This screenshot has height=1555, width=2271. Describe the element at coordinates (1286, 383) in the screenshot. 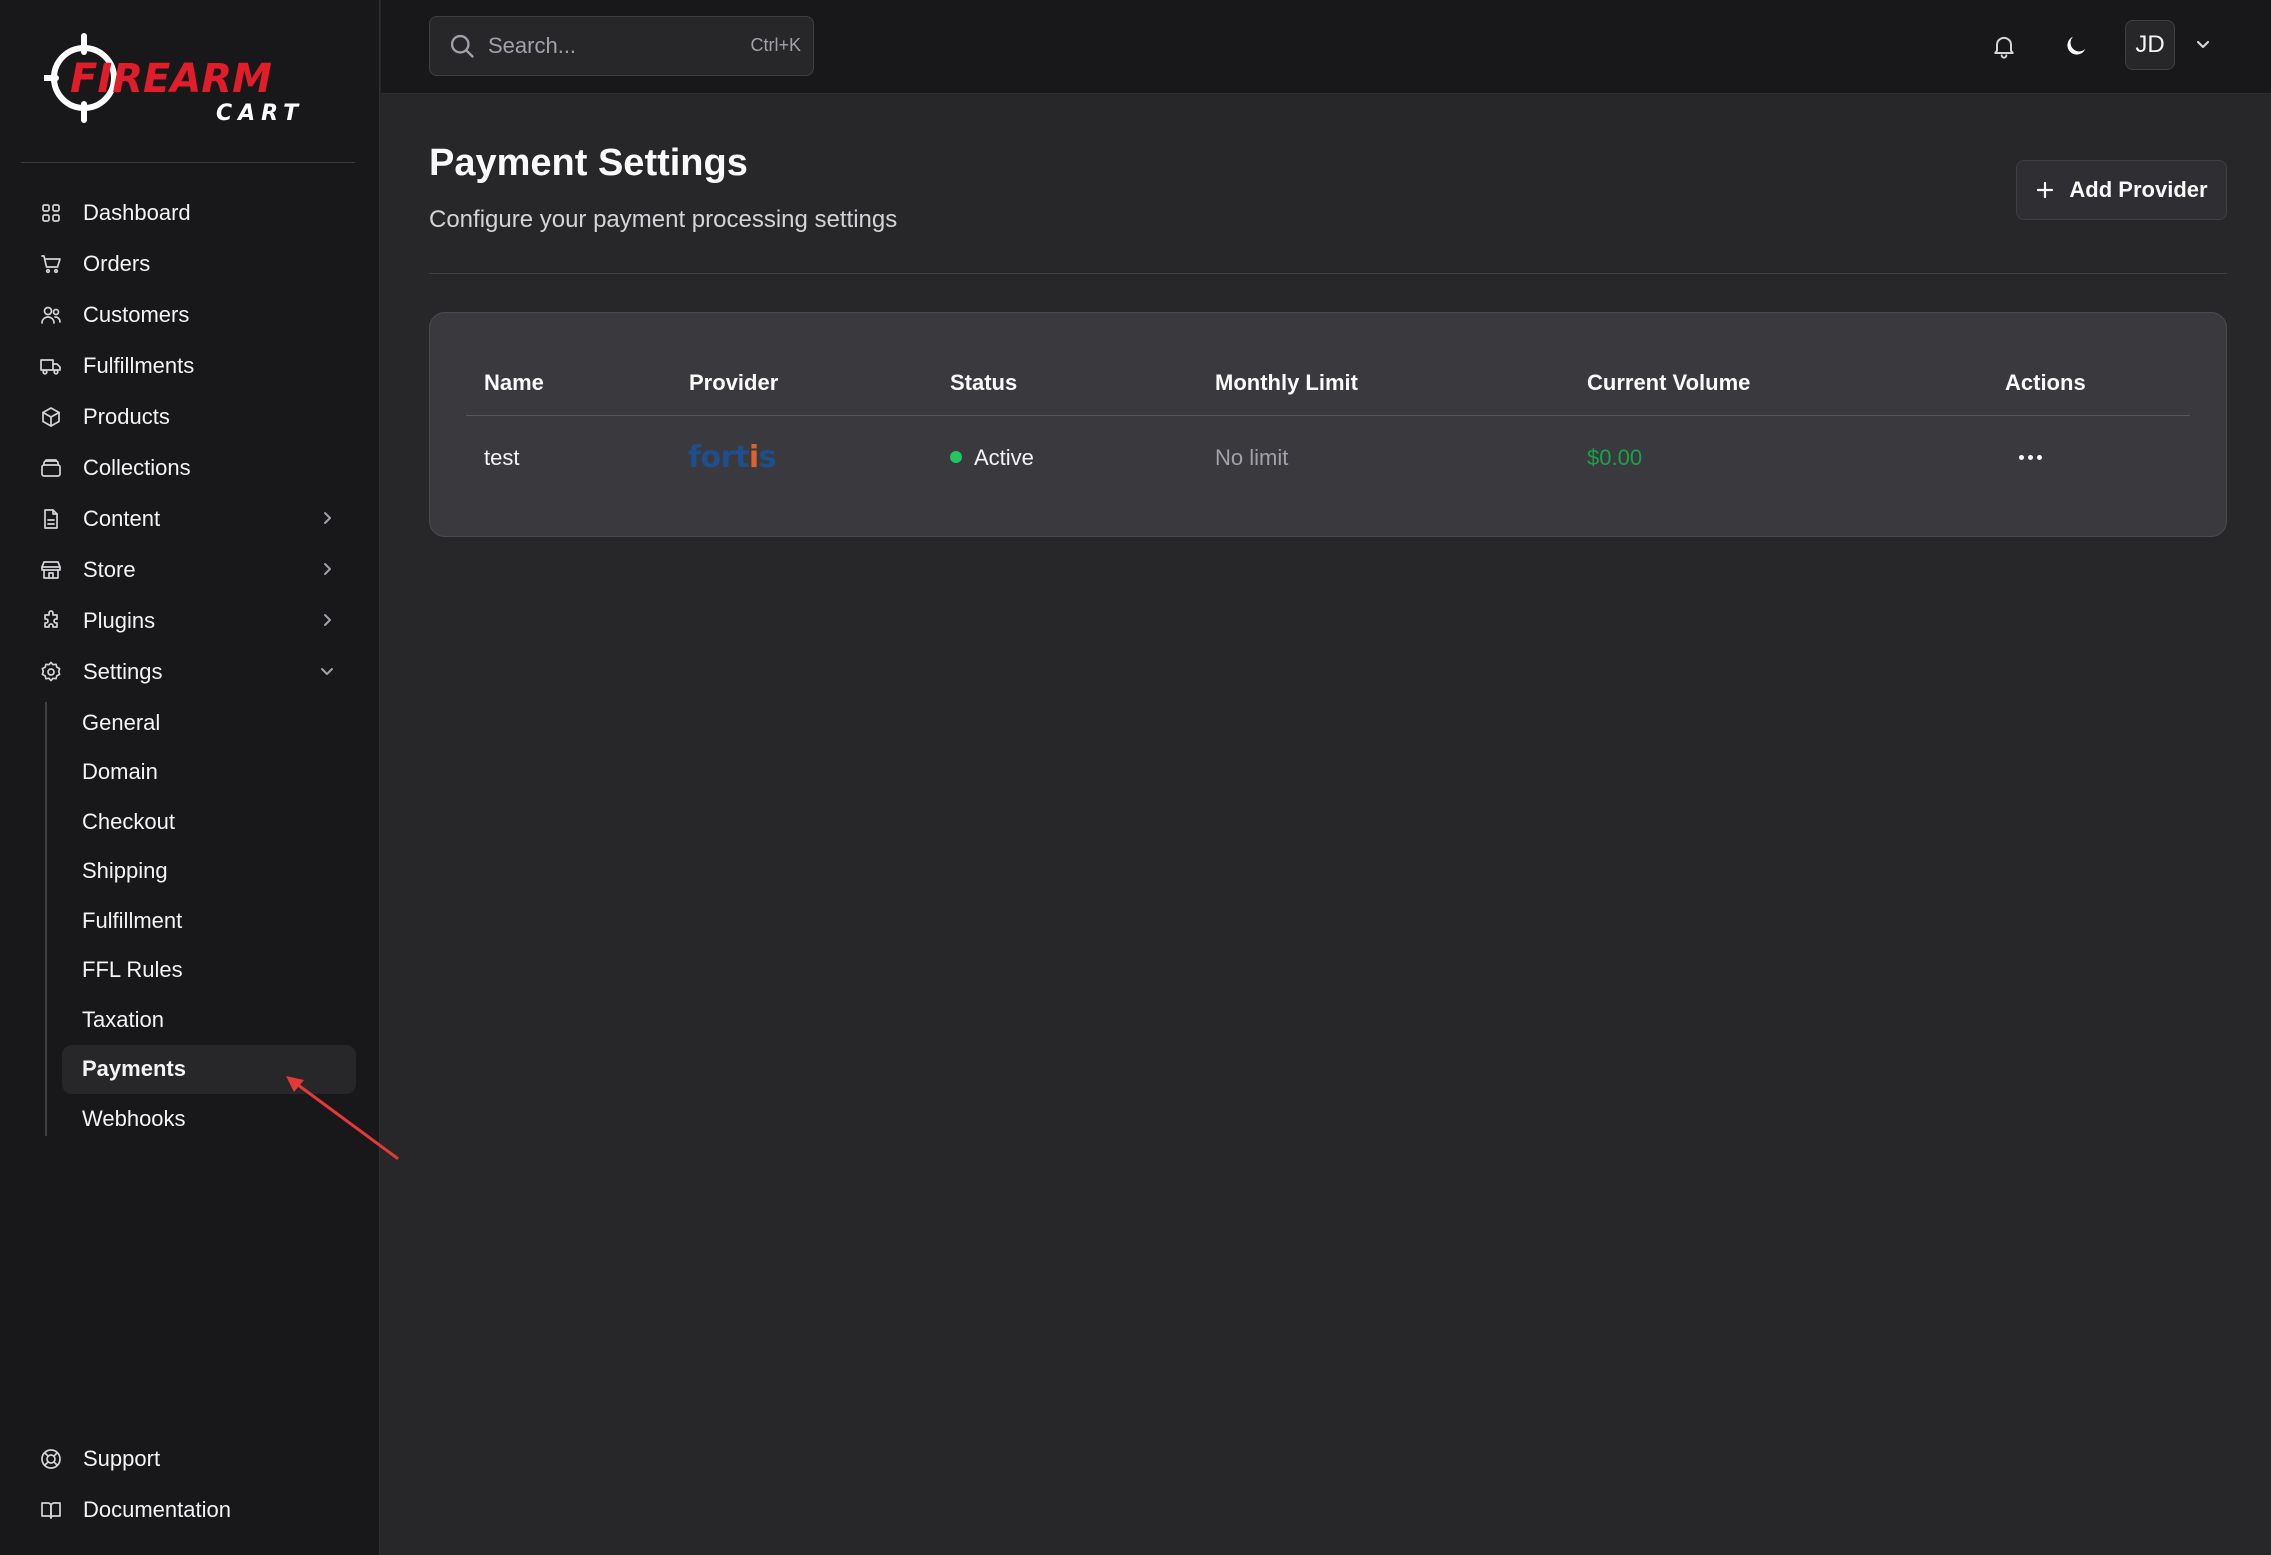

I see `column-header-monthly-limit: Monthly Limit` at that location.